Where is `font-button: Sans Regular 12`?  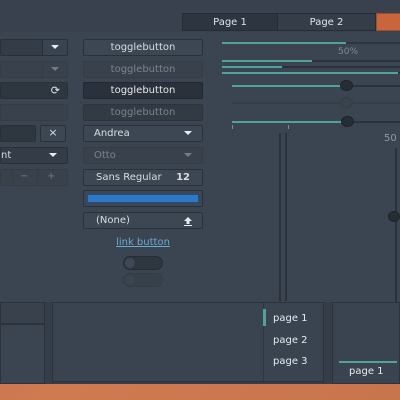 font-button: Sans Regular 12 is located at coordinates (143, 177).